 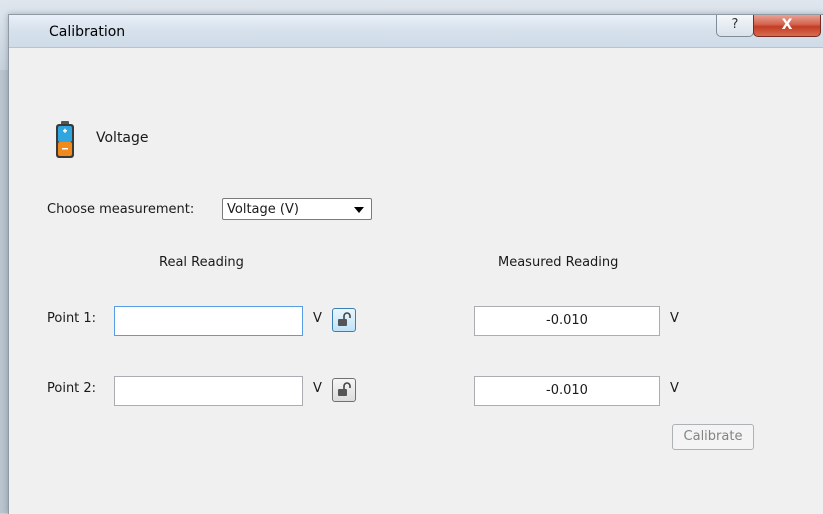 I want to click on title-bar: Calibration ? X, so click(x=416, y=31).